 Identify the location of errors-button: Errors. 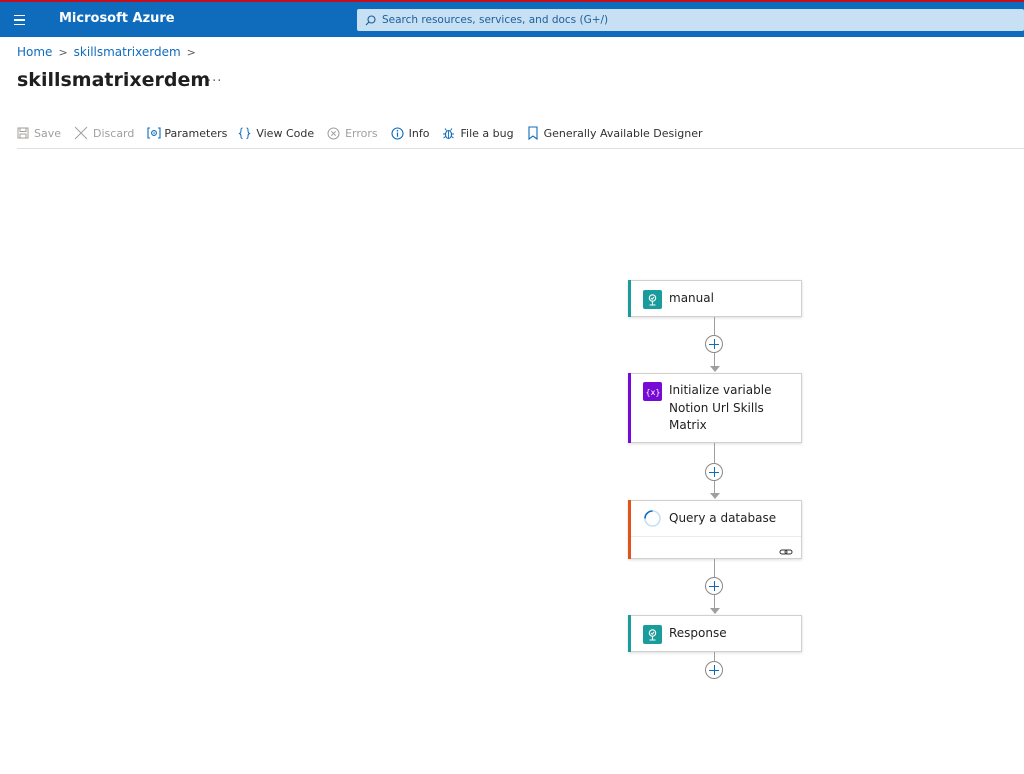
(352, 133).